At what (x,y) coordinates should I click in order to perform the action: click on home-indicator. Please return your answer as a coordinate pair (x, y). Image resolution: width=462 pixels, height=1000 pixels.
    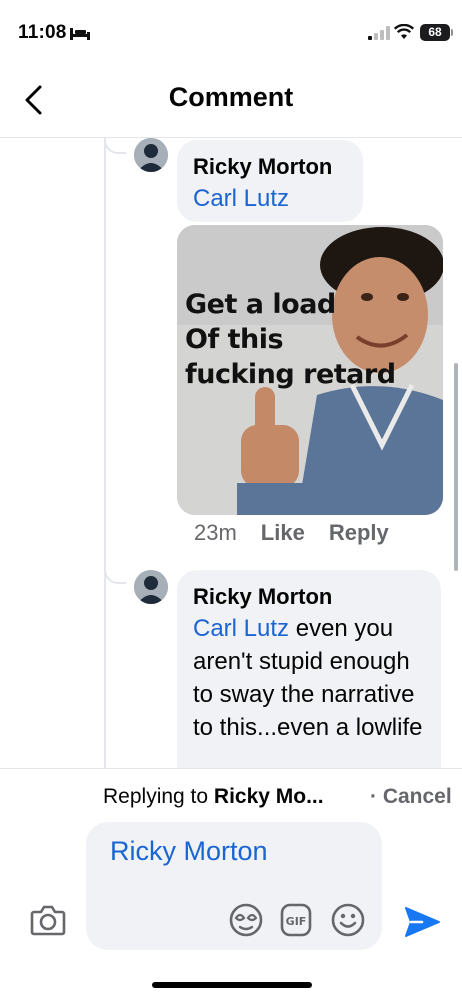
    Looking at the image, I should click on (232, 985).